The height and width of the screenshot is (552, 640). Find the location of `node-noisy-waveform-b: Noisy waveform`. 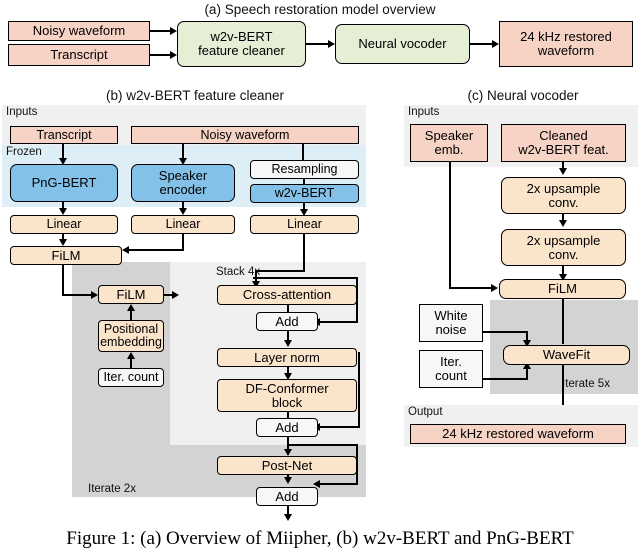

node-noisy-waveform-b: Noisy waveform is located at coordinates (245, 135).